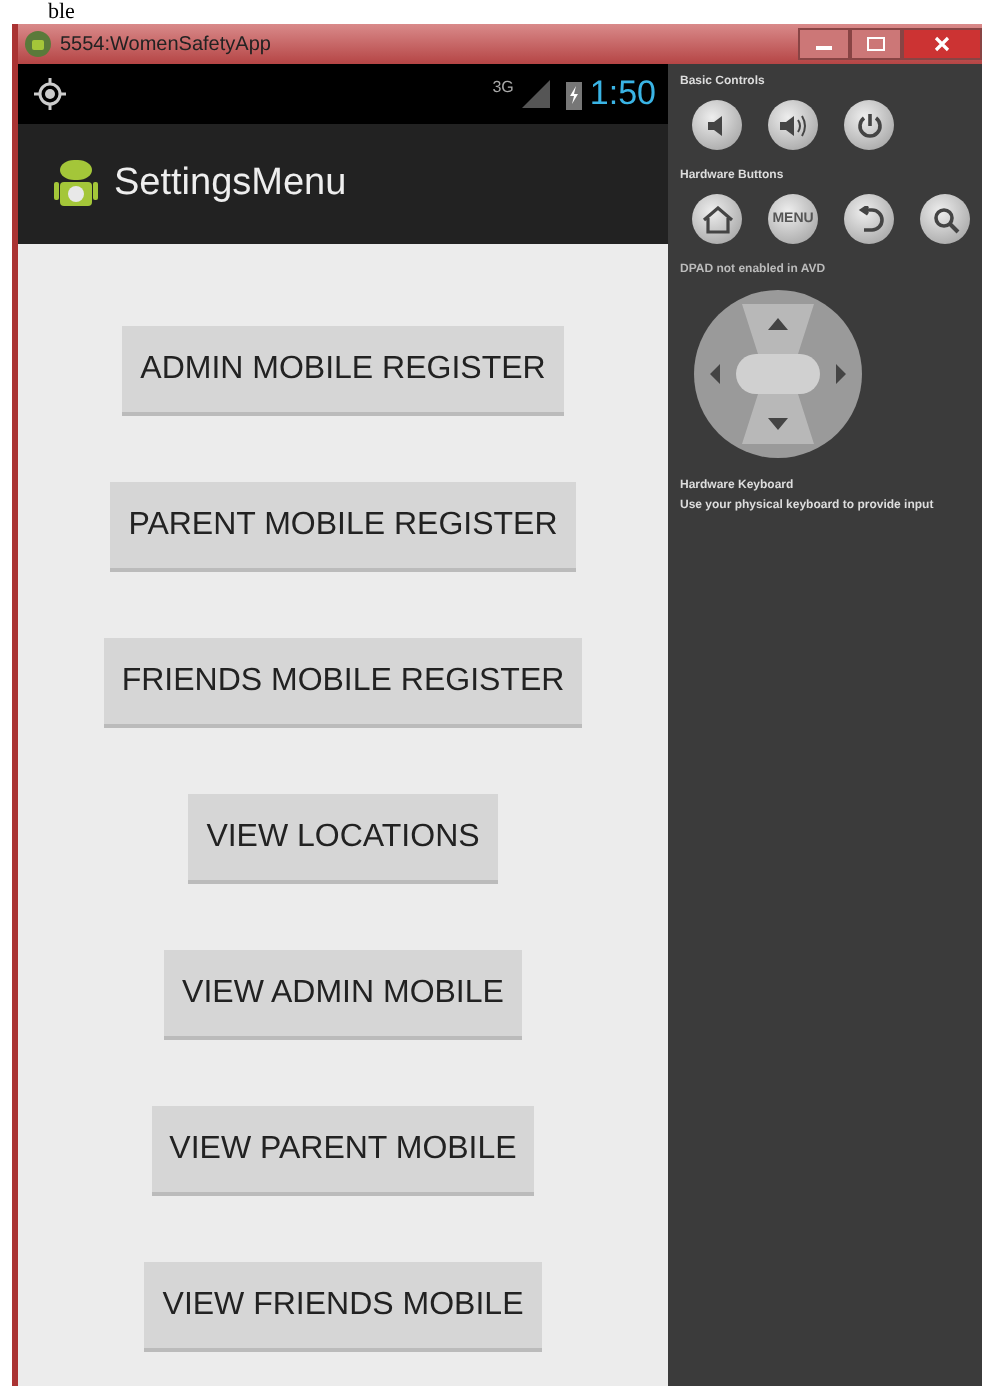  I want to click on battery-icon, so click(573, 94).